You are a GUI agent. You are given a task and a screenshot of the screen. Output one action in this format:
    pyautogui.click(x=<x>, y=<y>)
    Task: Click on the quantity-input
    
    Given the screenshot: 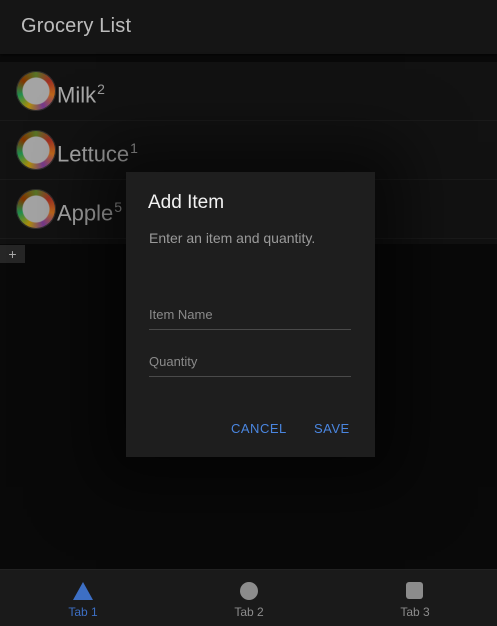 What is the action you would take?
    pyautogui.click(x=250, y=361)
    